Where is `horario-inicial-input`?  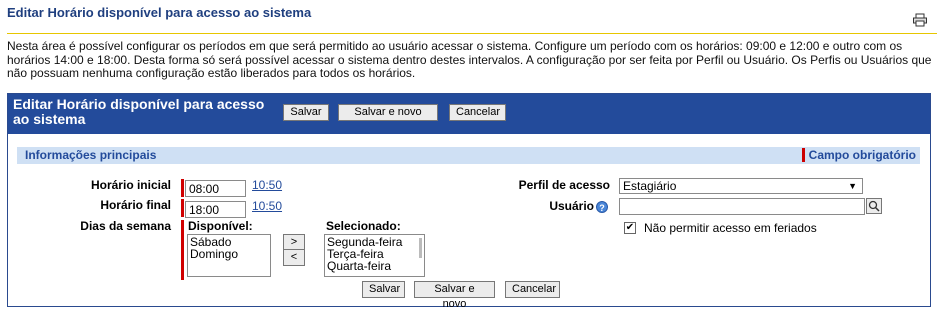
horario-inicial-input is located at coordinates (215, 188).